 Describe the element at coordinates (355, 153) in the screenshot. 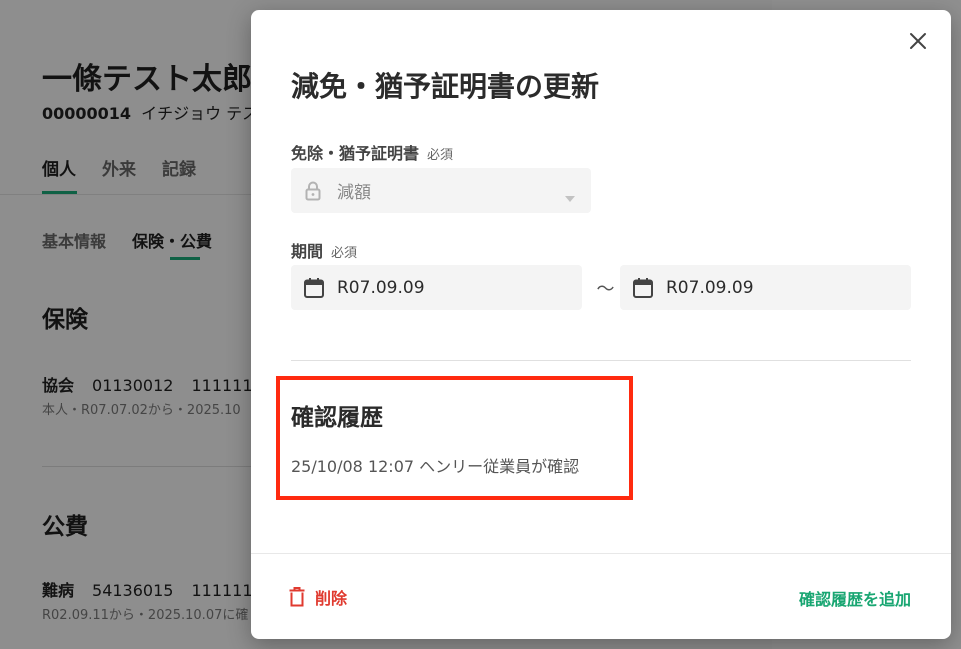

I see `certificate-label-text: 免除・猶予証明書` at that location.